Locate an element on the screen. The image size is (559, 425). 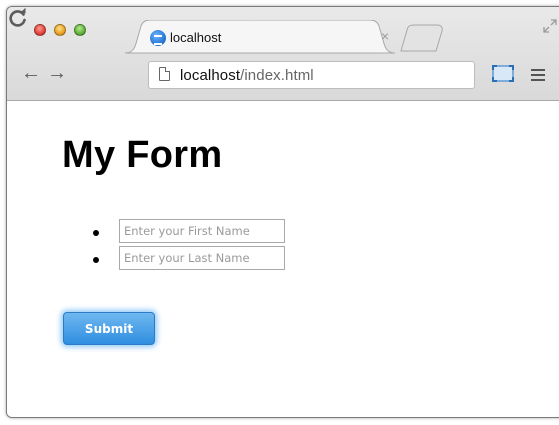
cast-icon is located at coordinates (503, 74).